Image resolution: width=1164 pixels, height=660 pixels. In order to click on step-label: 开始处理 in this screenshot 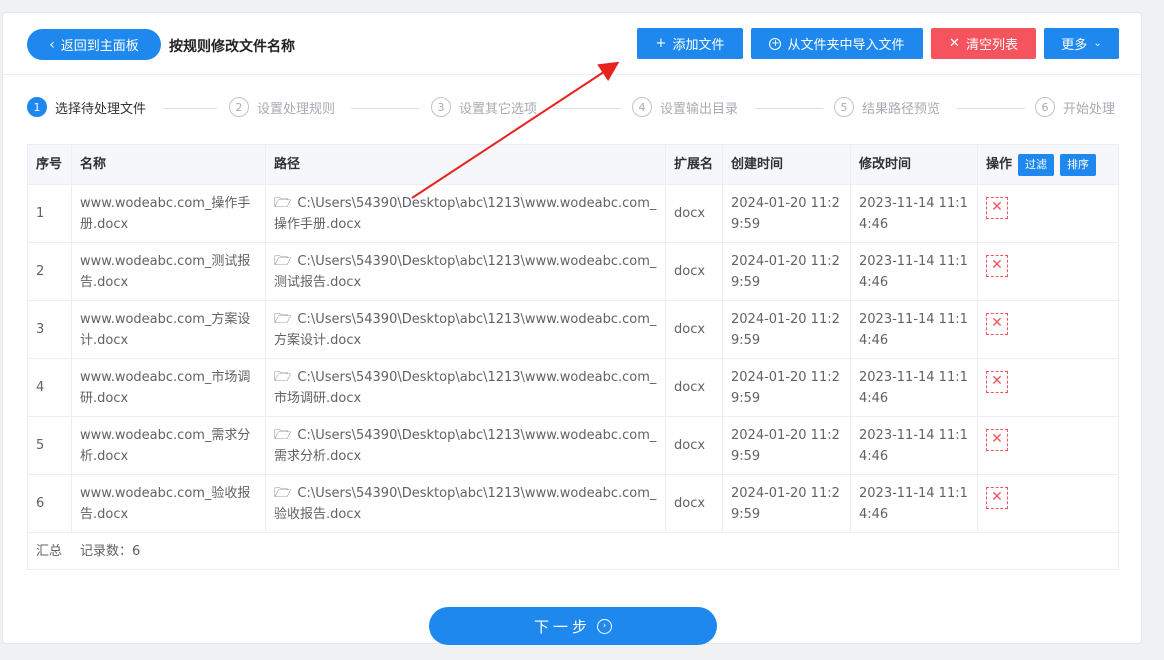, I will do `click(1089, 109)`.